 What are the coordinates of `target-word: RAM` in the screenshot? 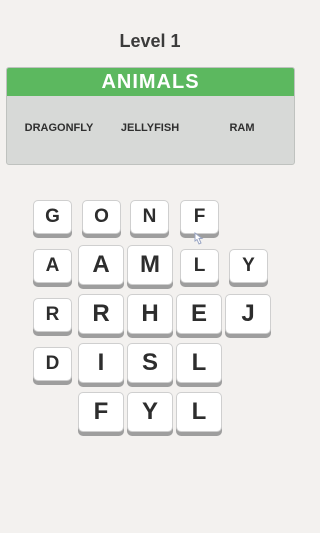 It's located at (242, 128).